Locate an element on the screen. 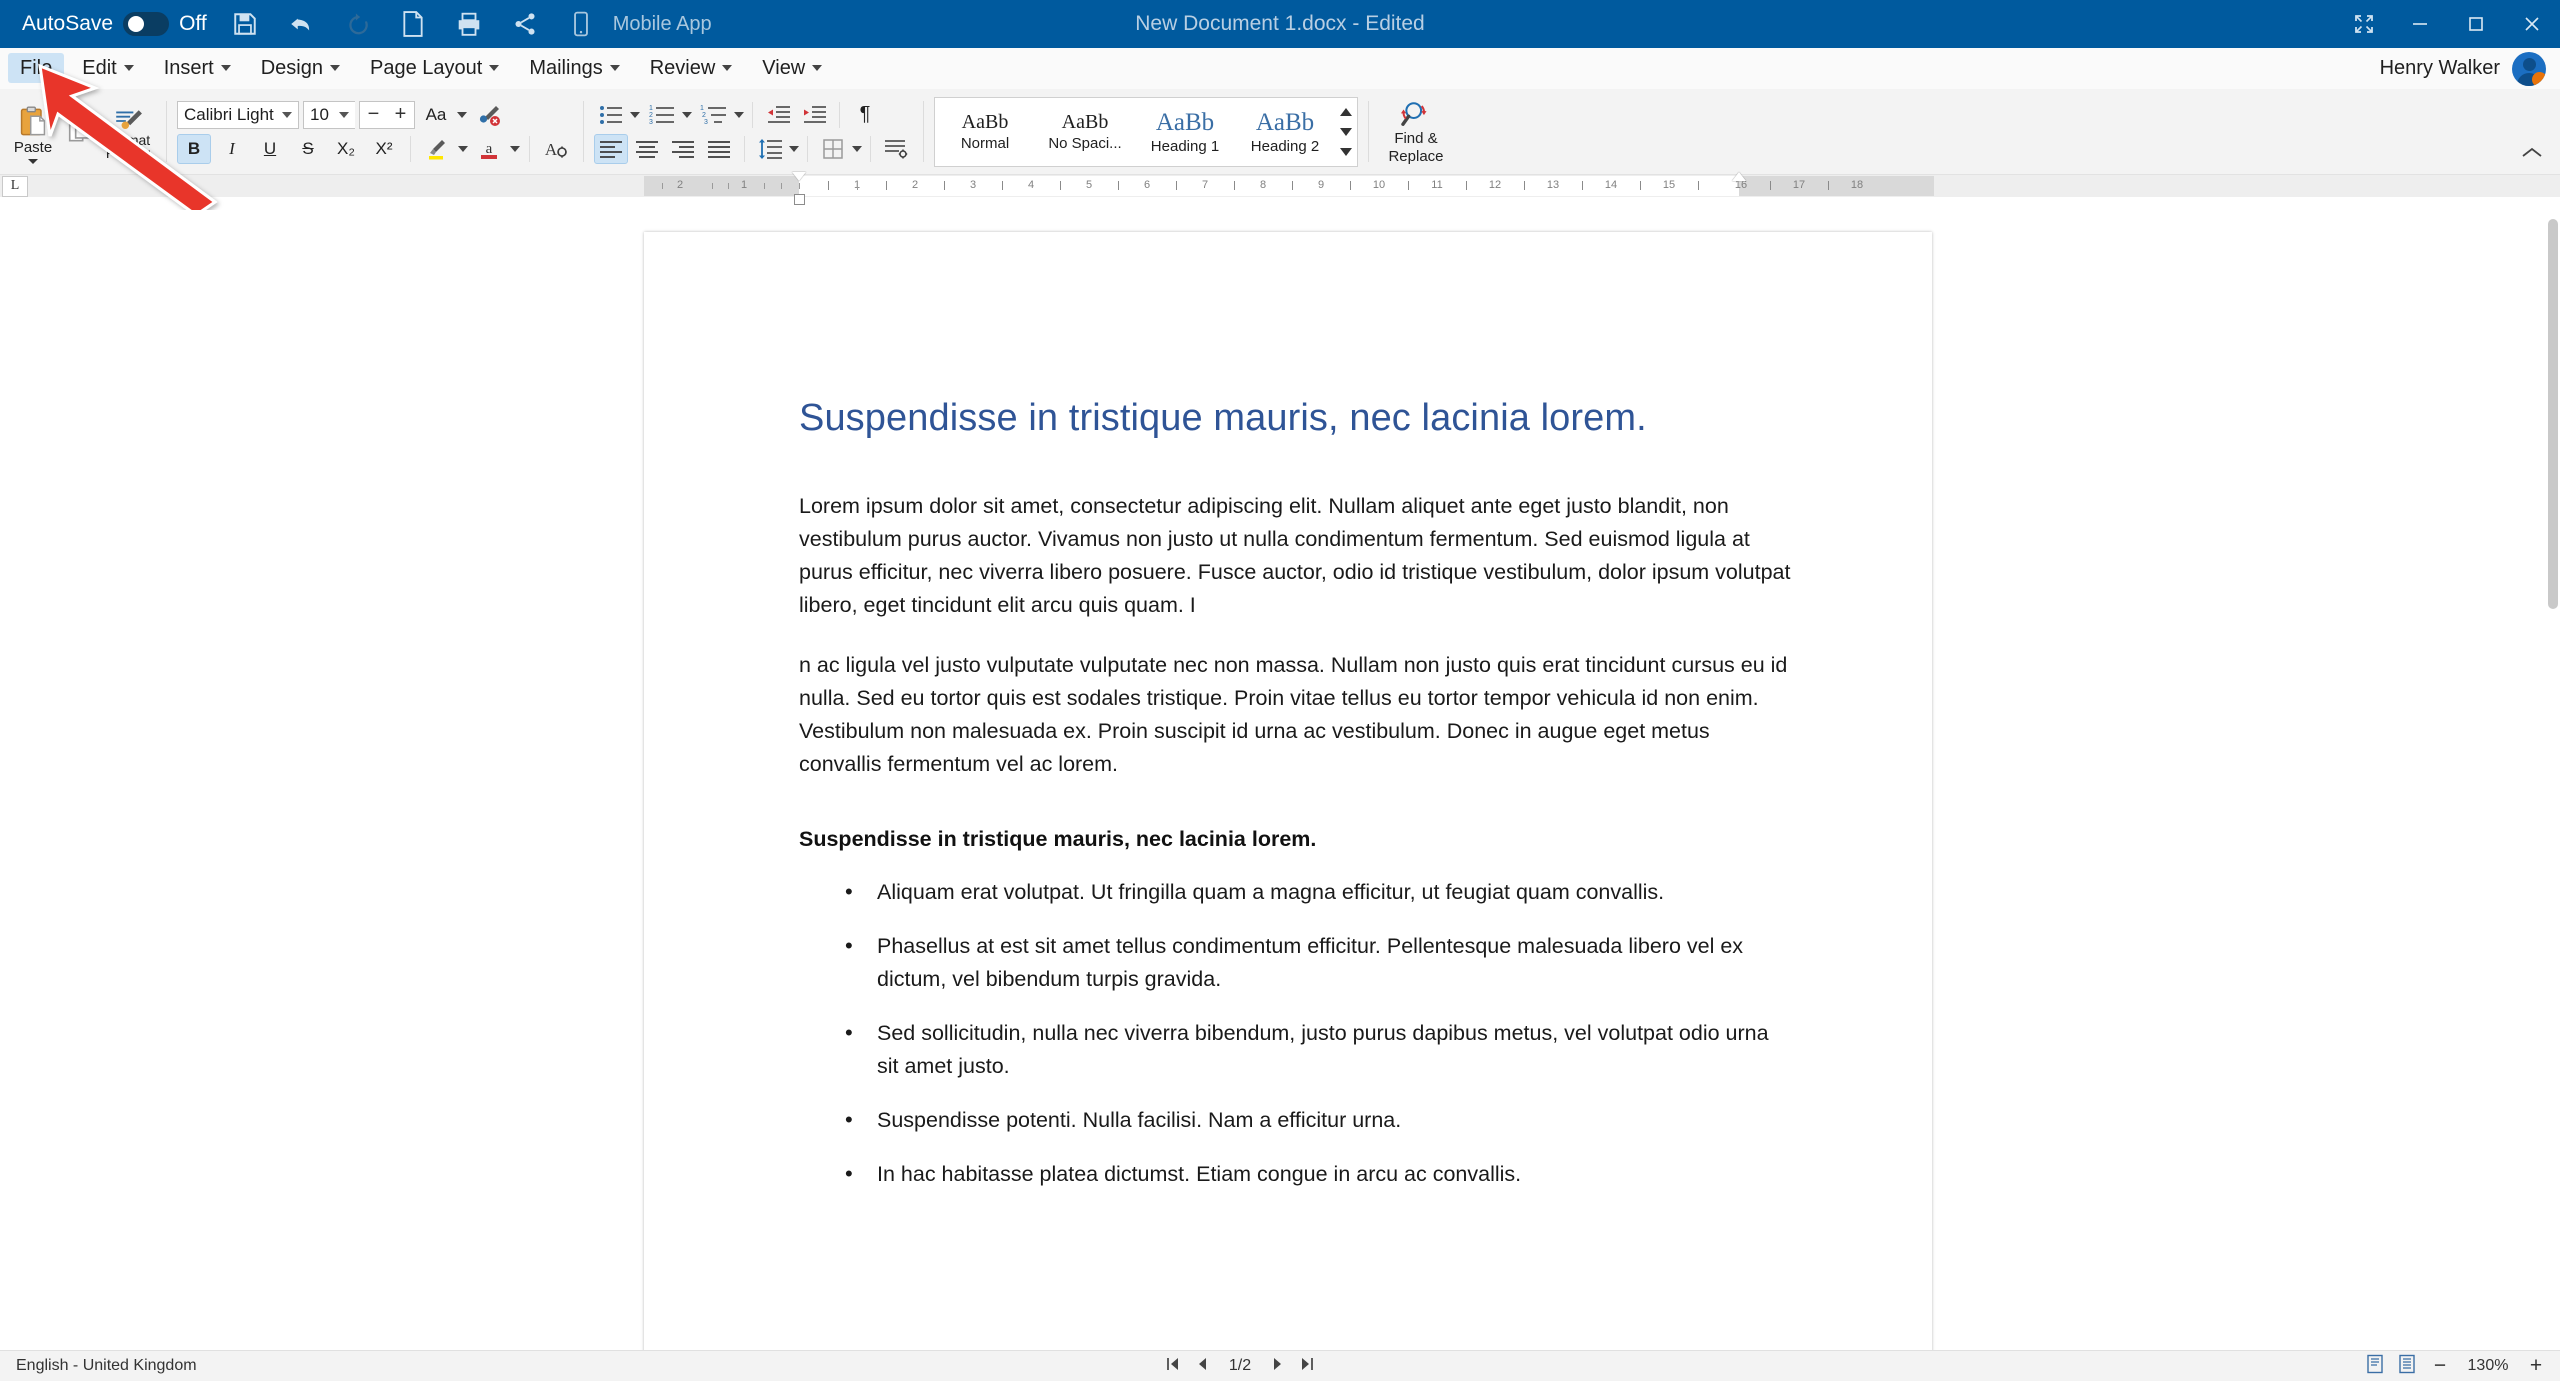 The width and height of the screenshot is (2560, 1381). maximize-icon is located at coordinates (2476, 24).